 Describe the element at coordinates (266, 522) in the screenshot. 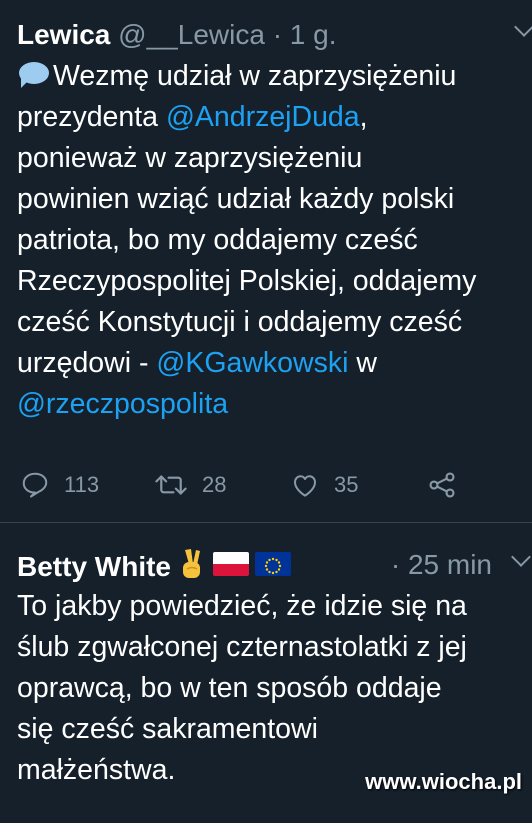

I see `tweet-divider` at that location.